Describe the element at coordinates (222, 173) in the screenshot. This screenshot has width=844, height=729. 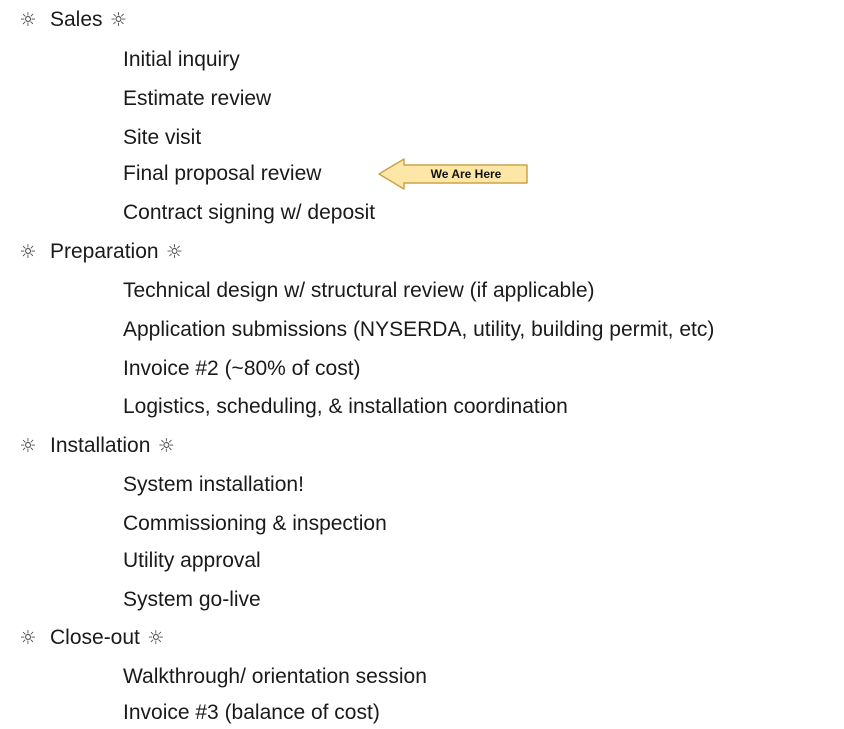
I see `list-item-current: Final proposal review` at that location.